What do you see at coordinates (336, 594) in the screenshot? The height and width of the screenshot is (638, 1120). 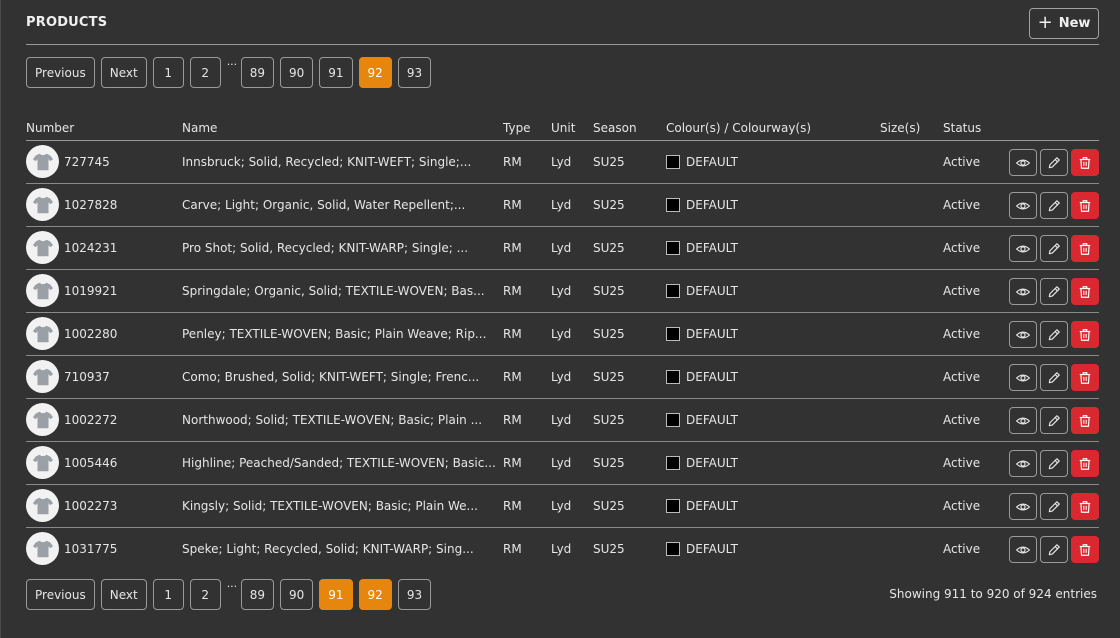 I see `pagination-bottom-page-91: 91` at bounding box center [336, 594].